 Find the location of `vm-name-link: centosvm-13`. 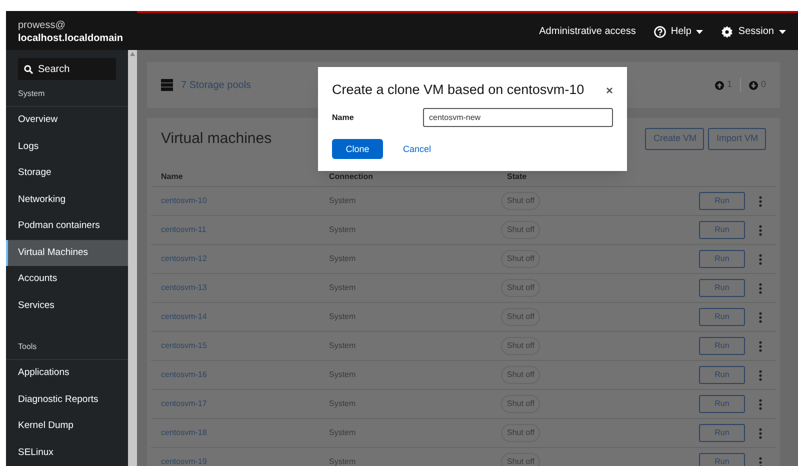

vm-name-link: centosvm-13 is located at coordinates (245, 288).